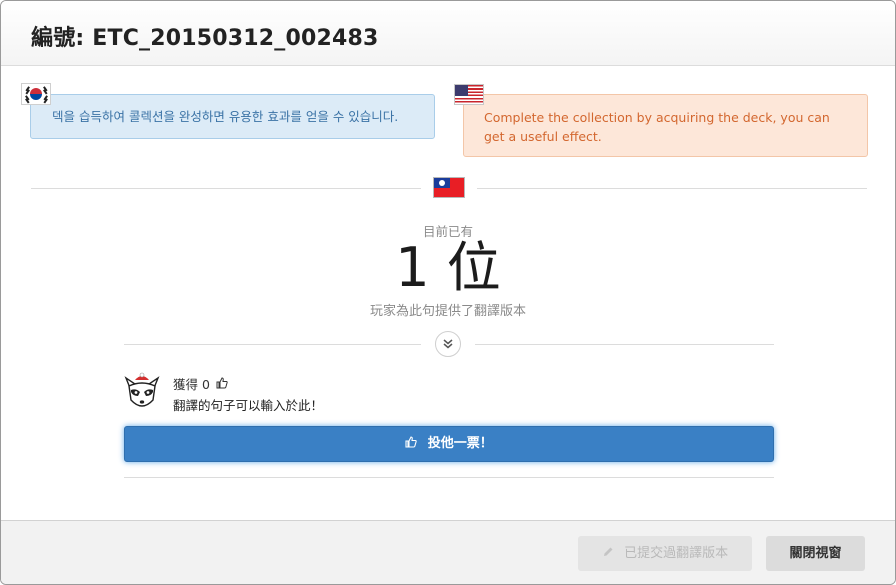 This screenshot has height=585, width=896. Describe the element at coordinates (248, 405) in the screenshot. I see `translation-text: 翻譯的句子可以輸入於此！` at that location.